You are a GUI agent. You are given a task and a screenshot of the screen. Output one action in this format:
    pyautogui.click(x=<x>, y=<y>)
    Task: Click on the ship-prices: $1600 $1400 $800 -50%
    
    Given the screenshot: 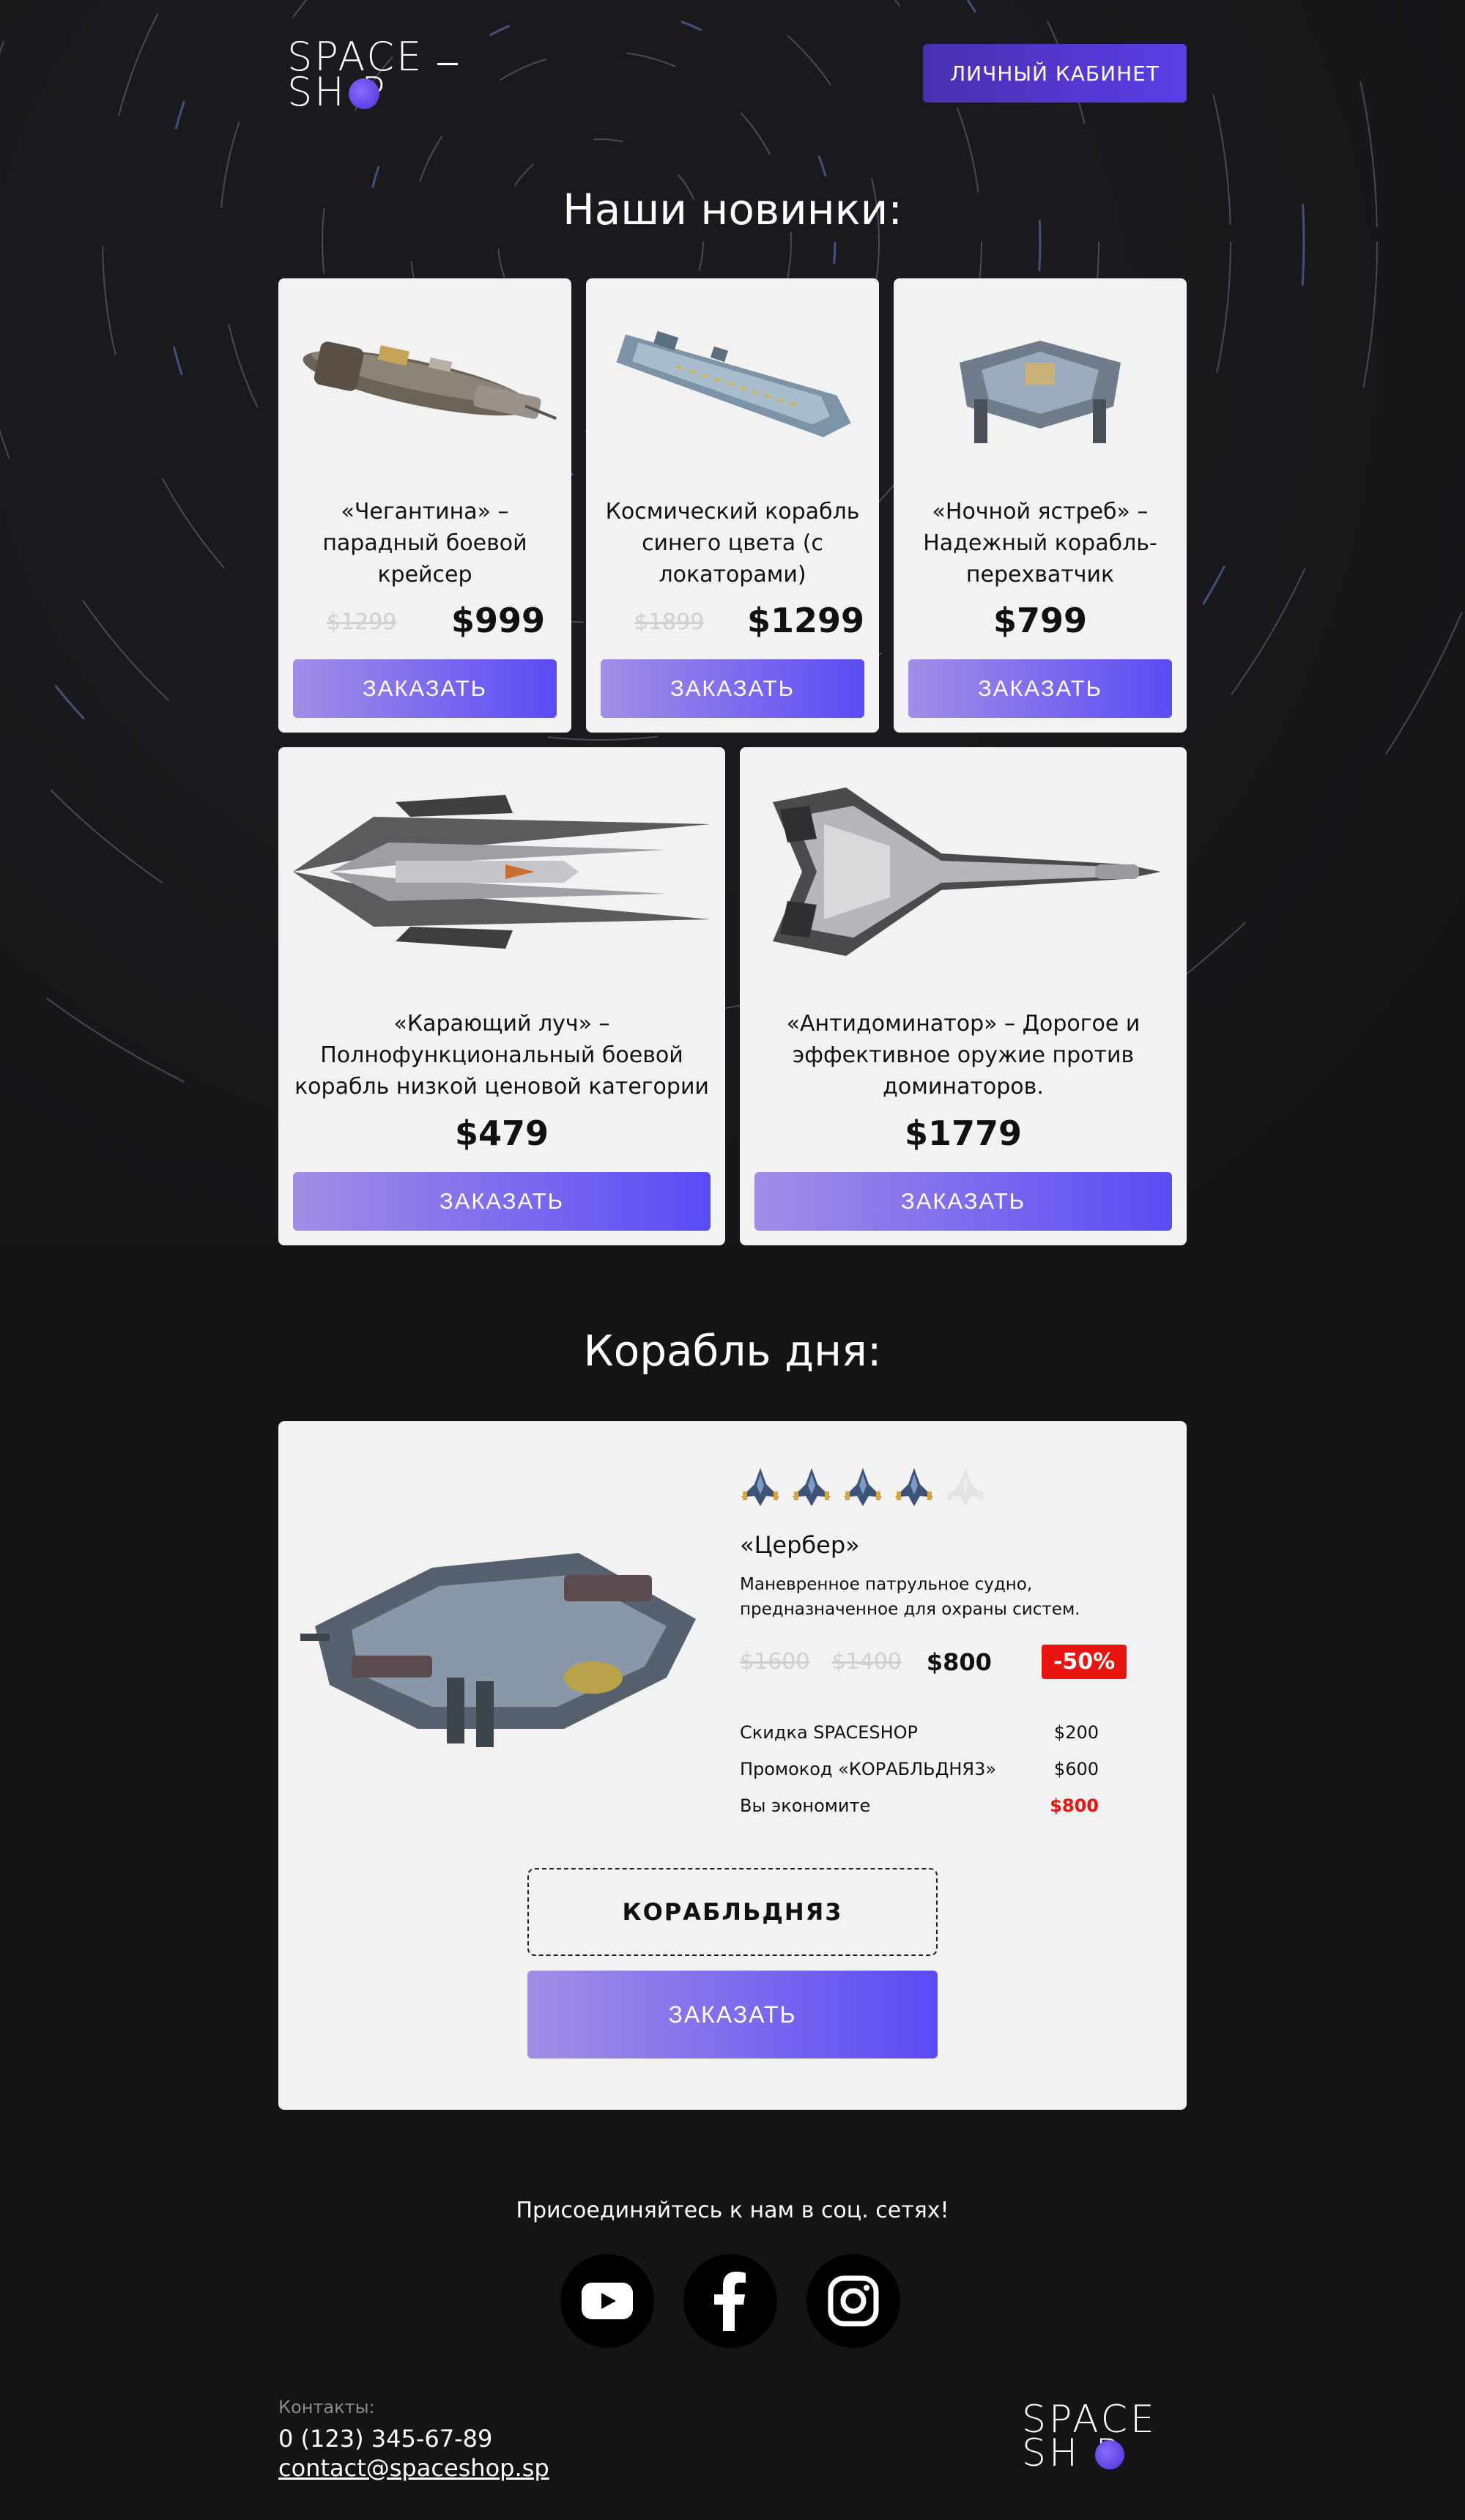 What is the action you would take?
    pyautogui.click(x=934, y=1662)
    